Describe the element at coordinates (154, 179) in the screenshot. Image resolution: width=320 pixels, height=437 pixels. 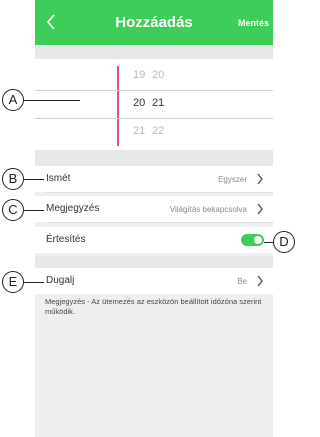
I see `repeat-row: Ismét Egyszer` at that location.